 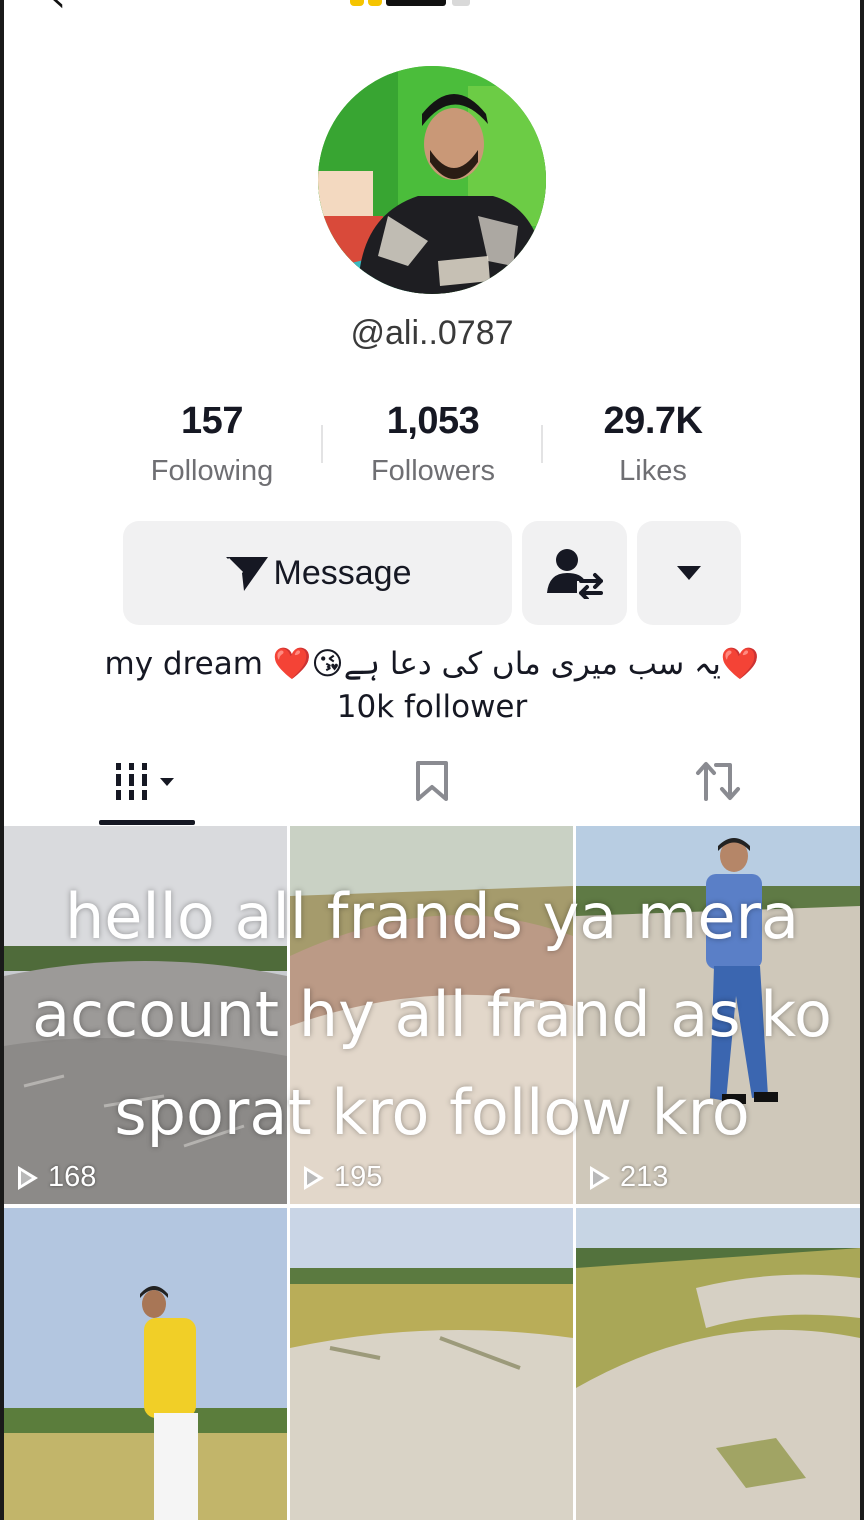 I want to click on chevron-down-icon, so click(x=689, y=573).